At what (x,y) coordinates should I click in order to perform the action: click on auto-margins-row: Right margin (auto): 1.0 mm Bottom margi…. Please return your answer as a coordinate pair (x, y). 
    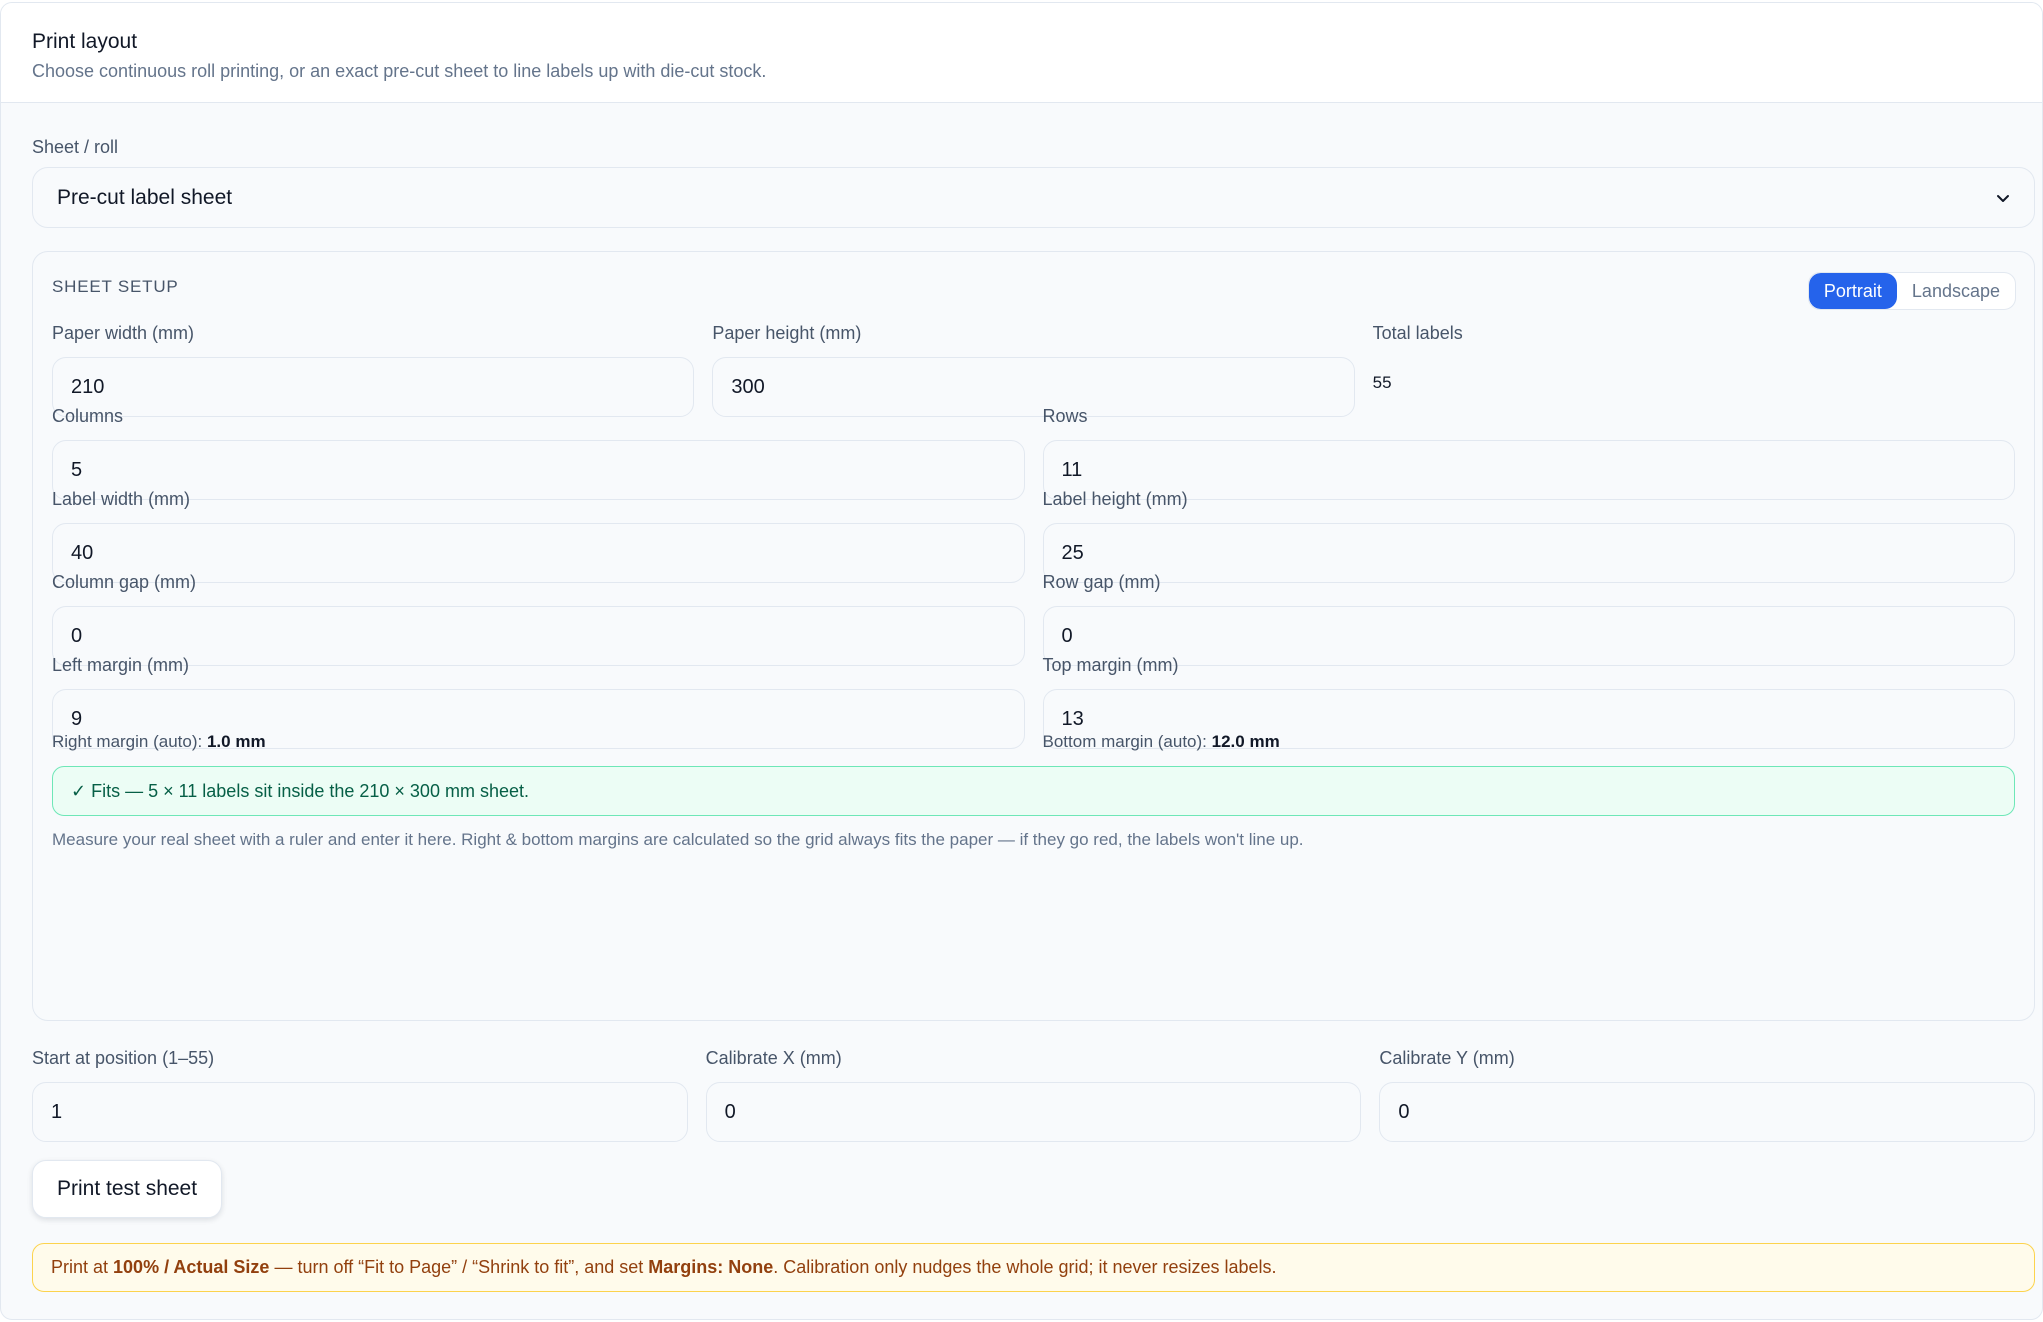
    Looking at the image, I should click on (1033, 742).